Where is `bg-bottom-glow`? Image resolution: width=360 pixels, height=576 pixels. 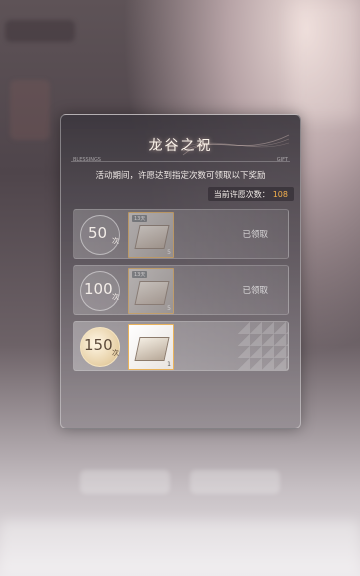
bg-bottom-glow is located at coordinates (180, 548).